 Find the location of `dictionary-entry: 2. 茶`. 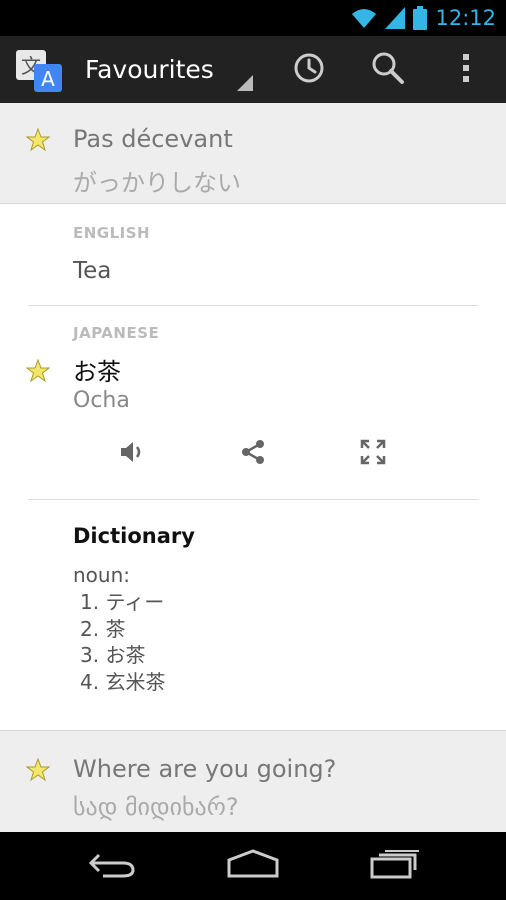

dictionary-entry: 2. 茶 is located at coordinates (103, 628).